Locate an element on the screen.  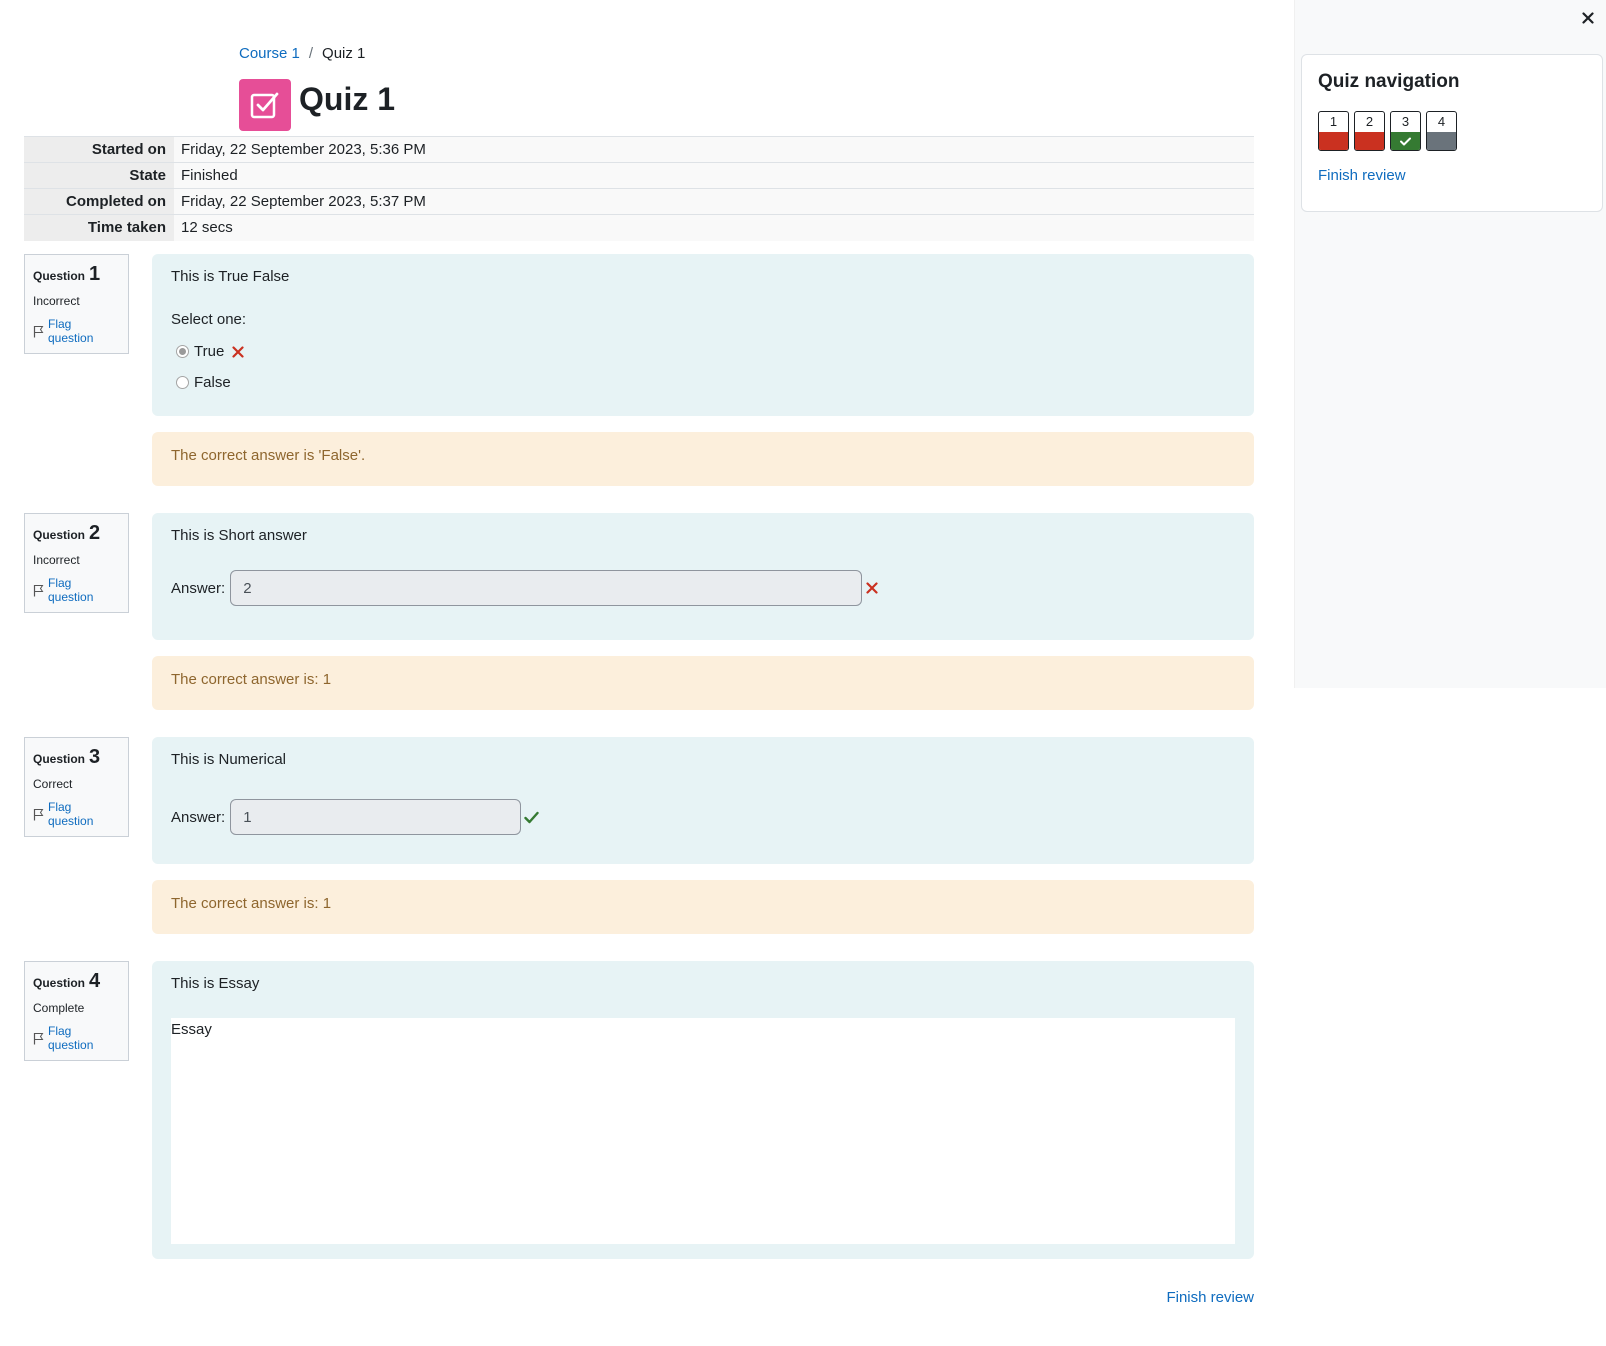
question-4-info: Question 4 Complete Flag question is located at coordinates (76, 1011).